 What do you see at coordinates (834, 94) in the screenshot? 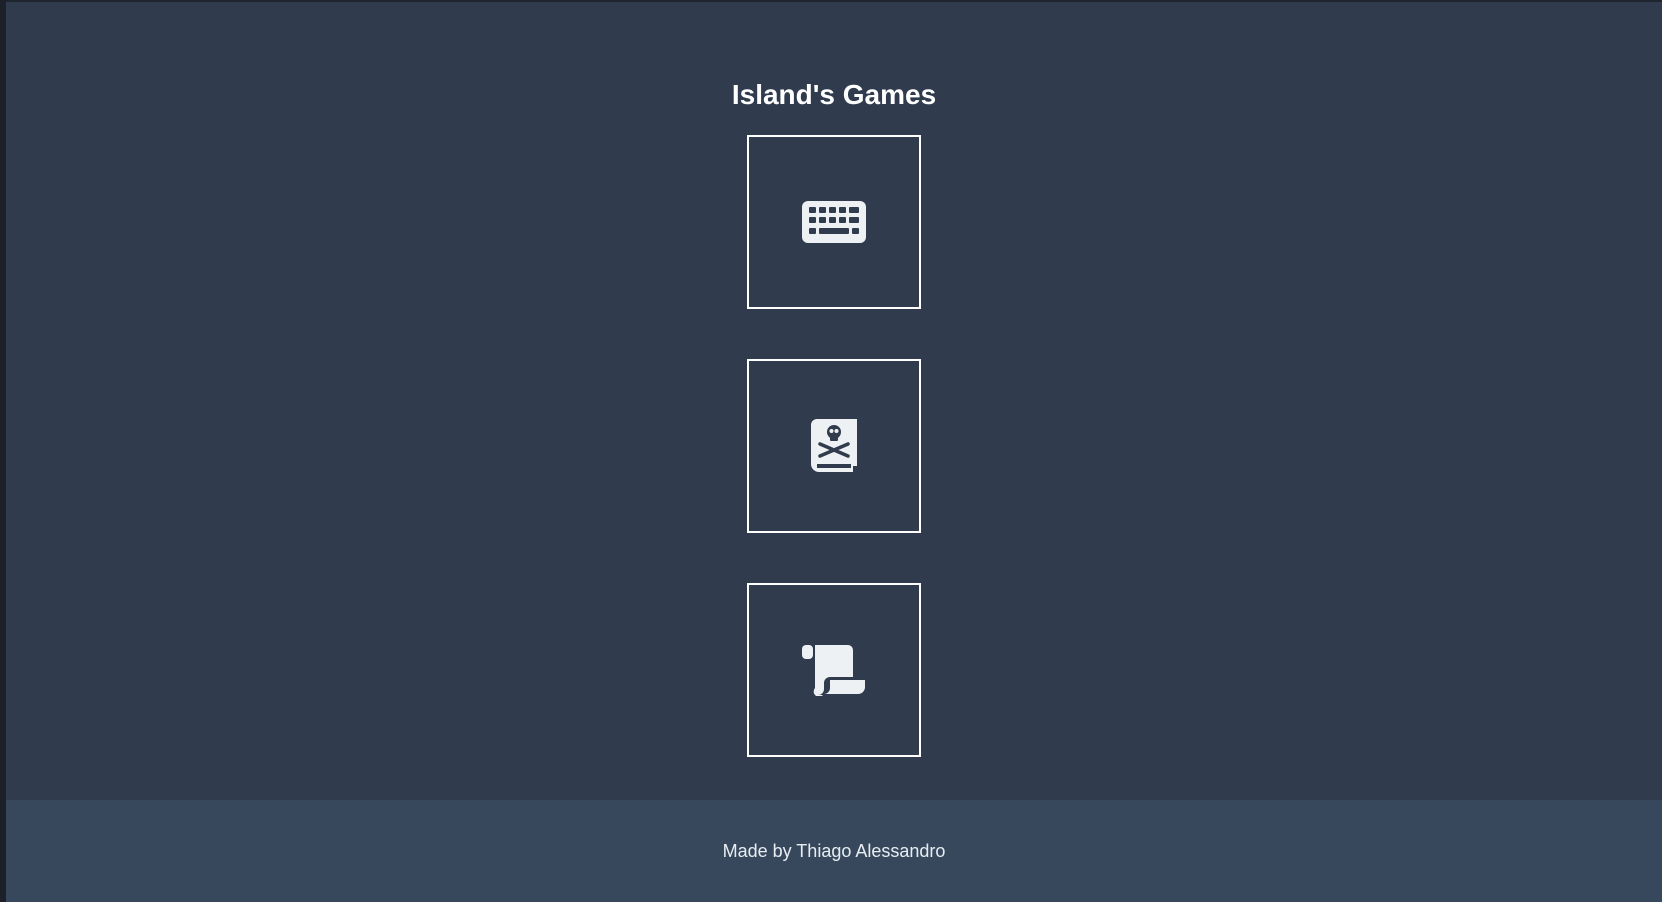
I see `page-title: Island's Games` at bounding box center [834, 94].